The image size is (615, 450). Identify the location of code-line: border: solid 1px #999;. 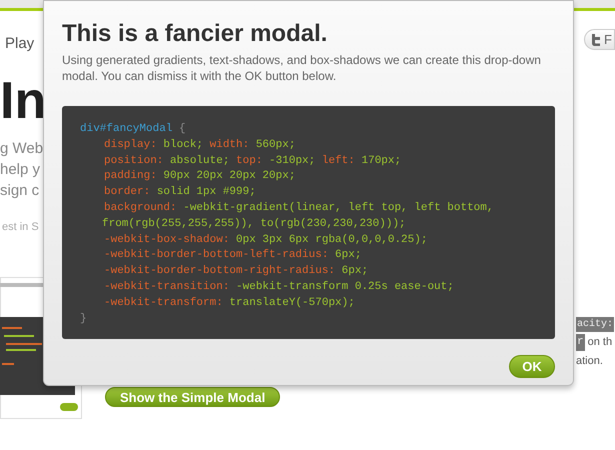
(180, 192).